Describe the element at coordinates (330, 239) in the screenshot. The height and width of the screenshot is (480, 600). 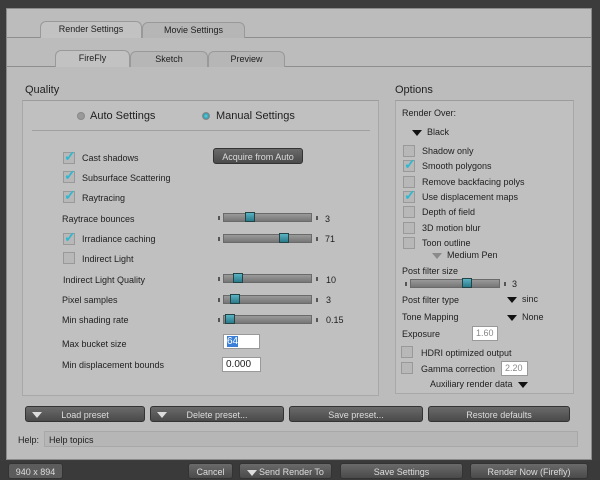
I see `irradiance-value: 71` at that location.